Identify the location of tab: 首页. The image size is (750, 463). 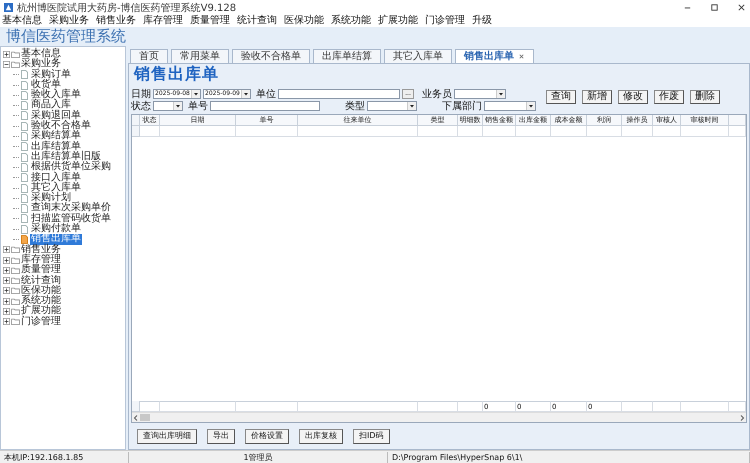
(149, 56).